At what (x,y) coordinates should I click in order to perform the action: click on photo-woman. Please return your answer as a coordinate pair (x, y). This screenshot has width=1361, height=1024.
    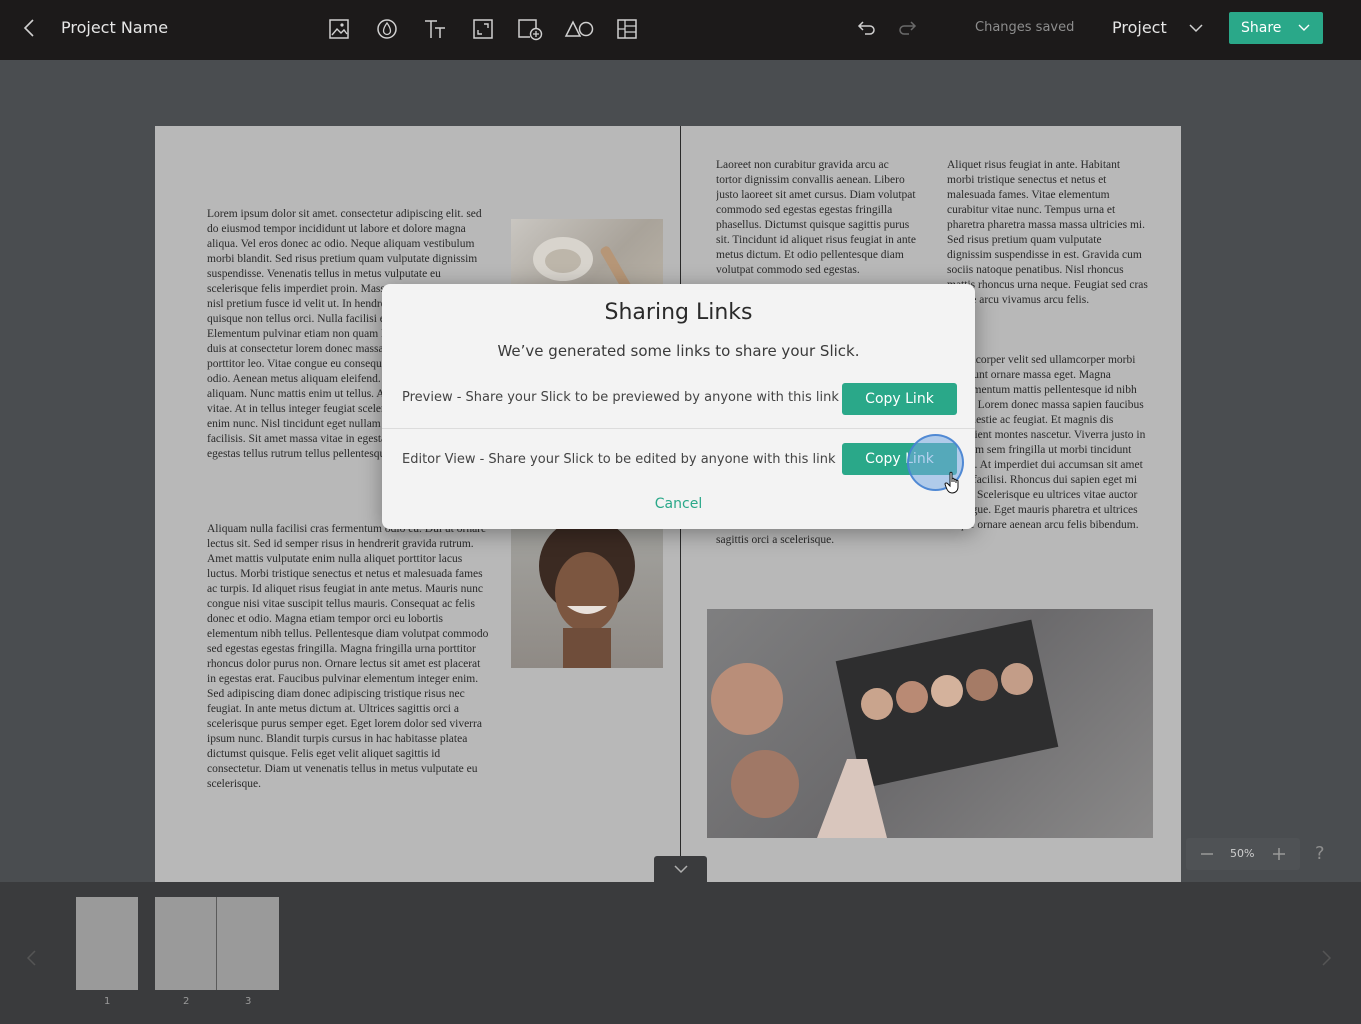
    Looking at the image, I should click on (587, 593).